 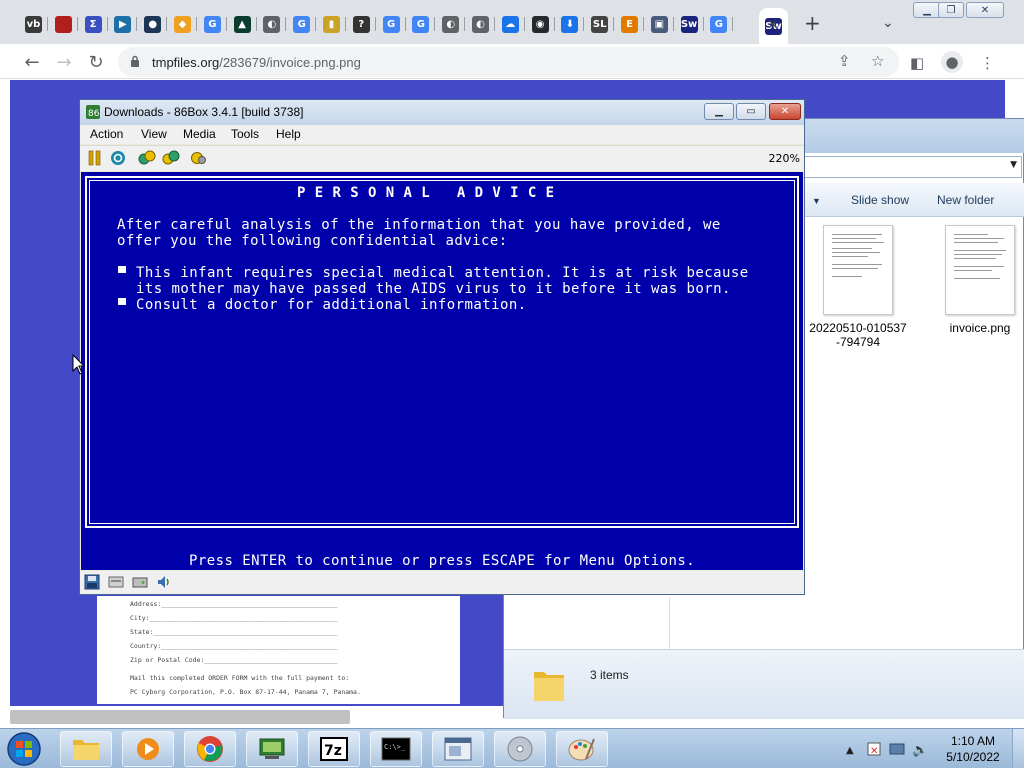 What do you see at coordinates (64, 62) in the screenshot?
I see `forward-arrow-icon: →` at bounding box center [64, 62].